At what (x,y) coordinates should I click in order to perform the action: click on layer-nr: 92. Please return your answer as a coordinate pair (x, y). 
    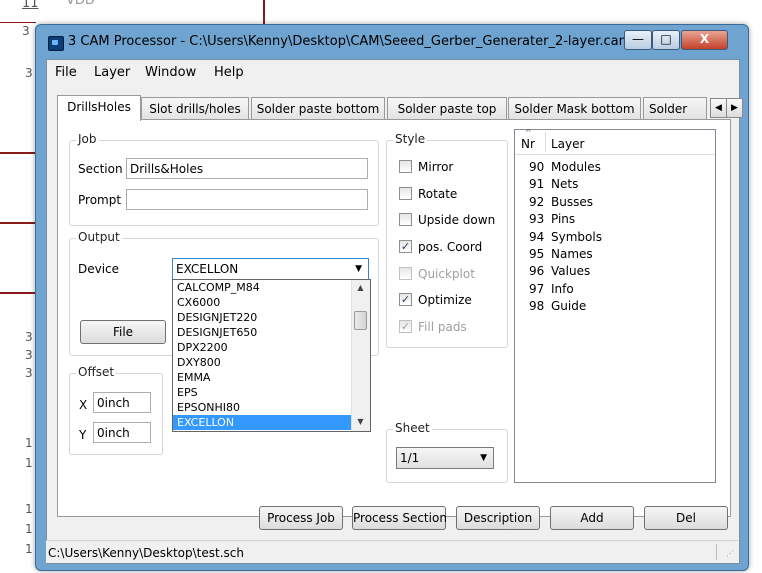
    Looking at the image, I should click on (537, 202).